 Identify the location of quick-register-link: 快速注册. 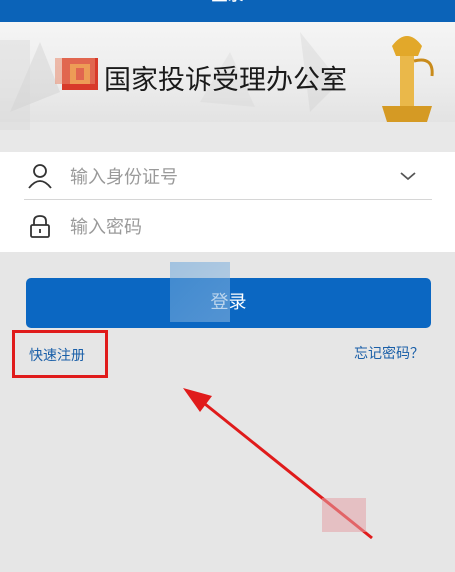
(57, 355).